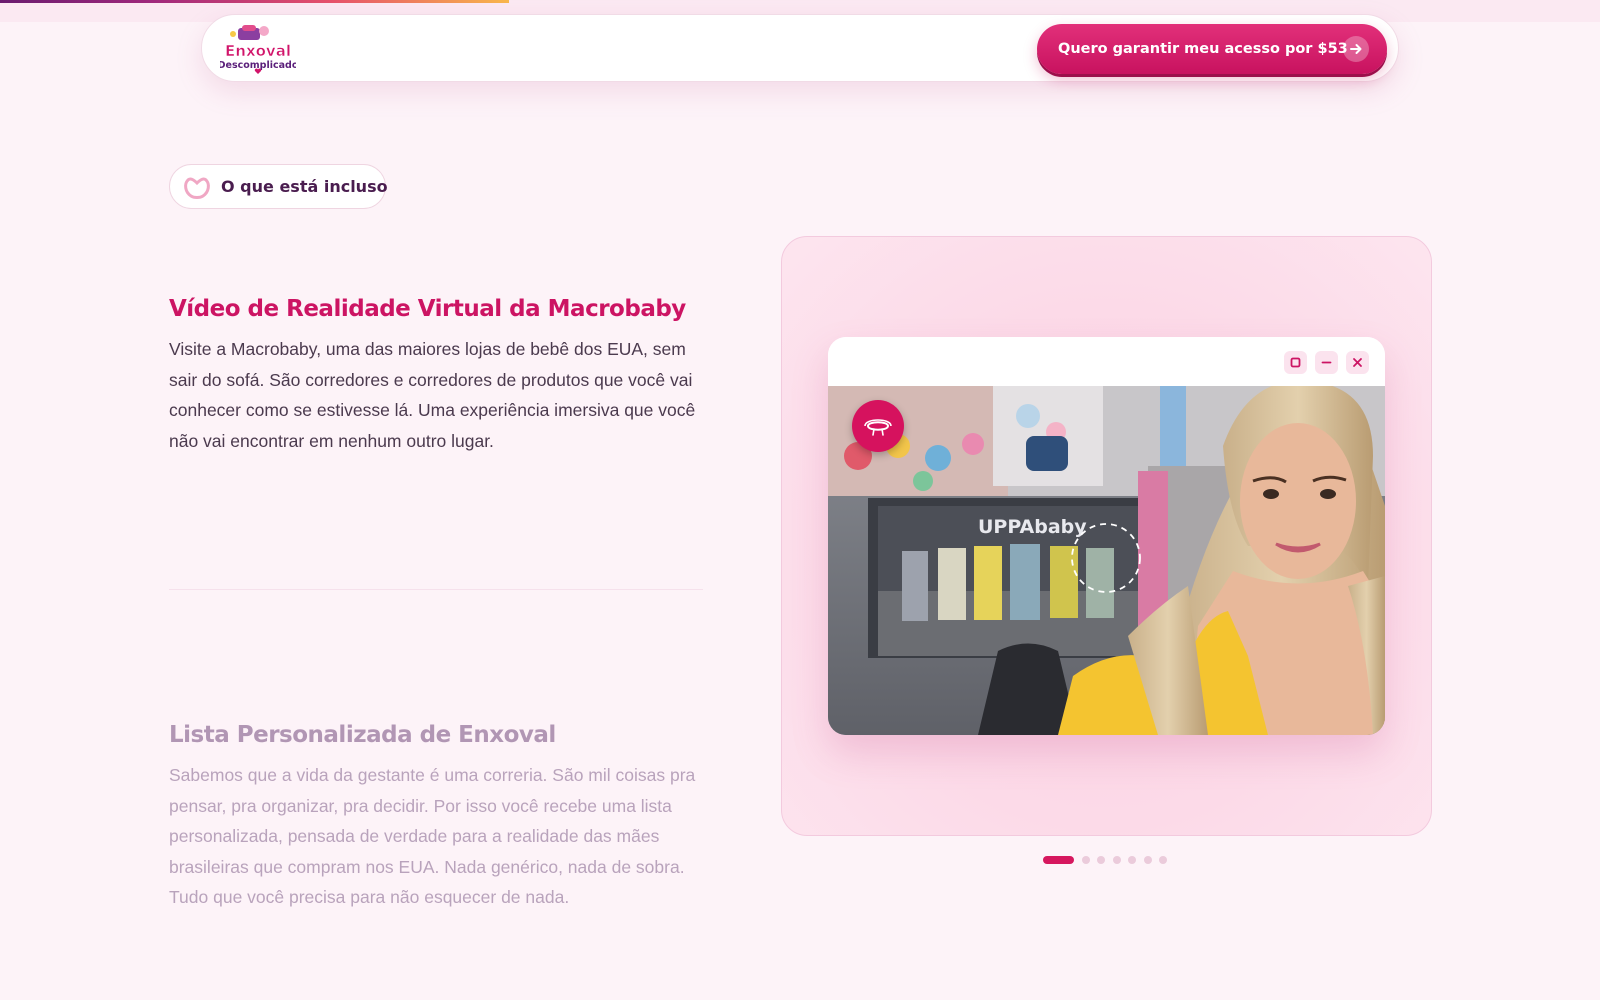 Image resolution: width=1600 pixels, height=1000 pixels. I want to click on video-still-image: UPPAbaby, so click(1106, 557).